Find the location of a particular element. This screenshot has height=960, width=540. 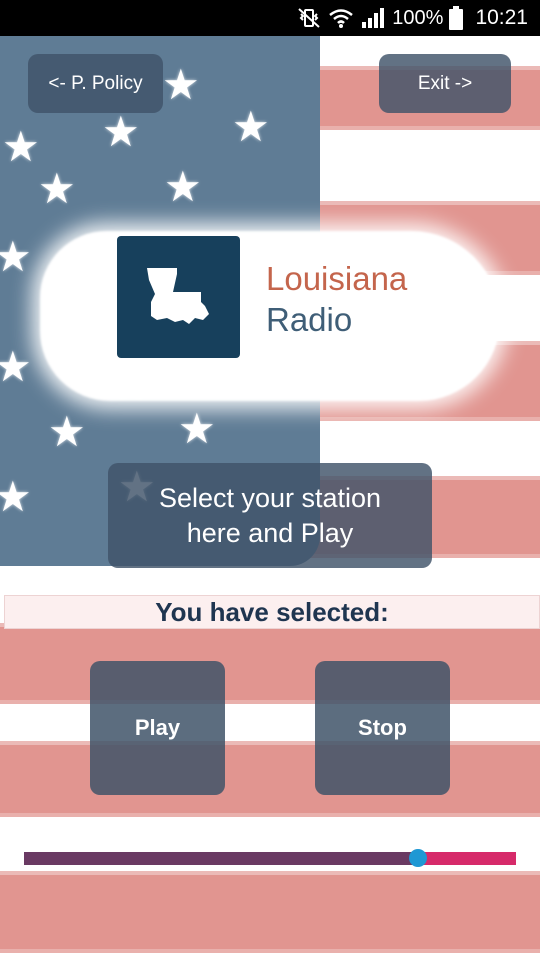

status-bar: 100% 10:21 is located at coordinates (270, 18).